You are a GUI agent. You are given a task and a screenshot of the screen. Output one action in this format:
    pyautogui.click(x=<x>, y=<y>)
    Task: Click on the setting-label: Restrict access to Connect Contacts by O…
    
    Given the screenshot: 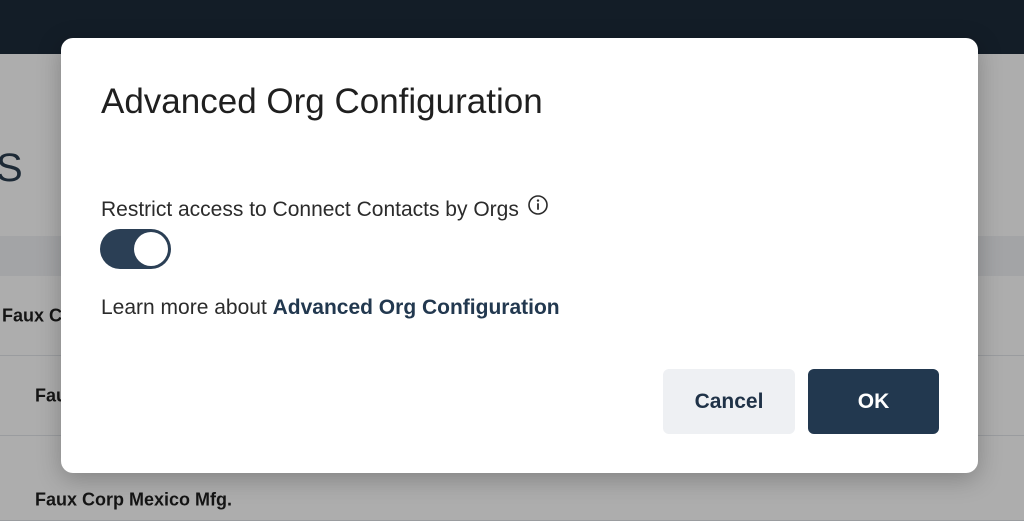 What is the action you would take?
    pyautogui.click(x=310, y=209)
    